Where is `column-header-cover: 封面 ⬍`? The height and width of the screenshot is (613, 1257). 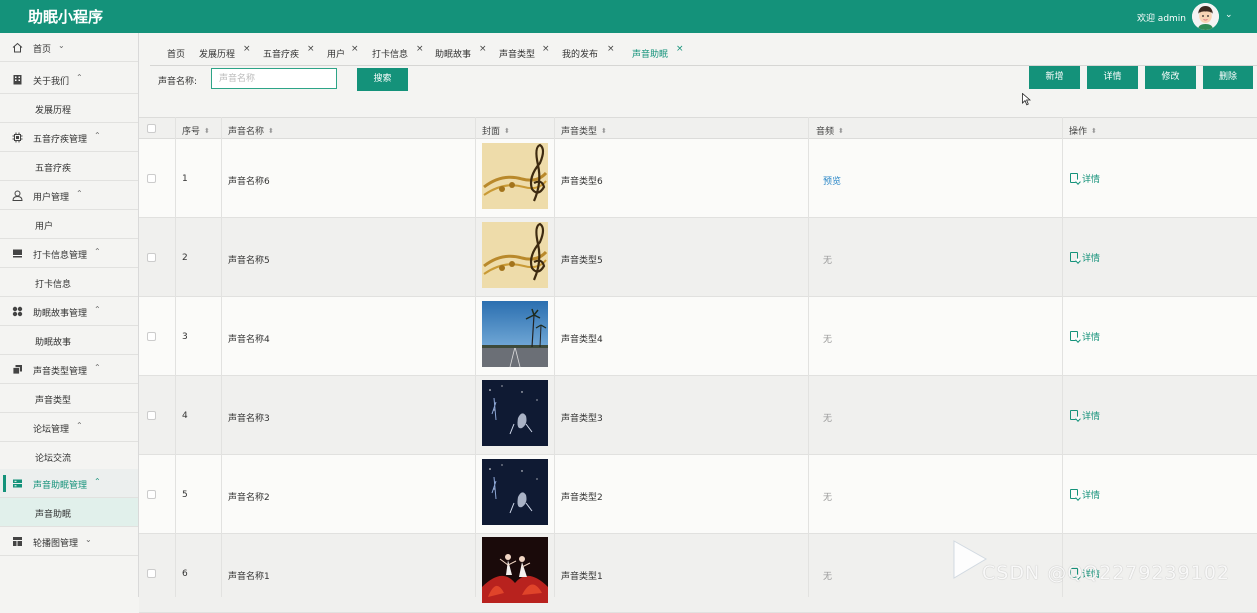
column-header-cover: 封面 ⬍ is located at coordinates (496, 130).